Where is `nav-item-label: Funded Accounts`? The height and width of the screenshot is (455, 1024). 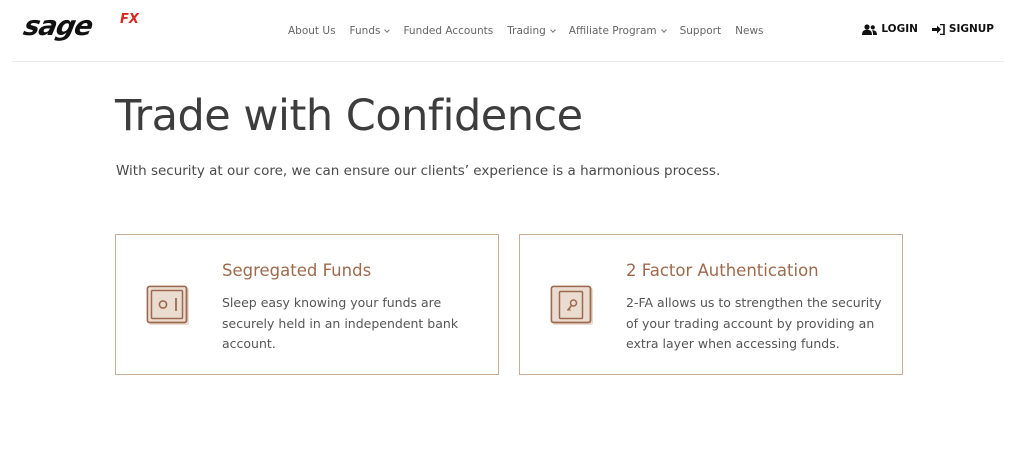
nav-item-label: Funded Accounts is located at coordinates (448, 31).